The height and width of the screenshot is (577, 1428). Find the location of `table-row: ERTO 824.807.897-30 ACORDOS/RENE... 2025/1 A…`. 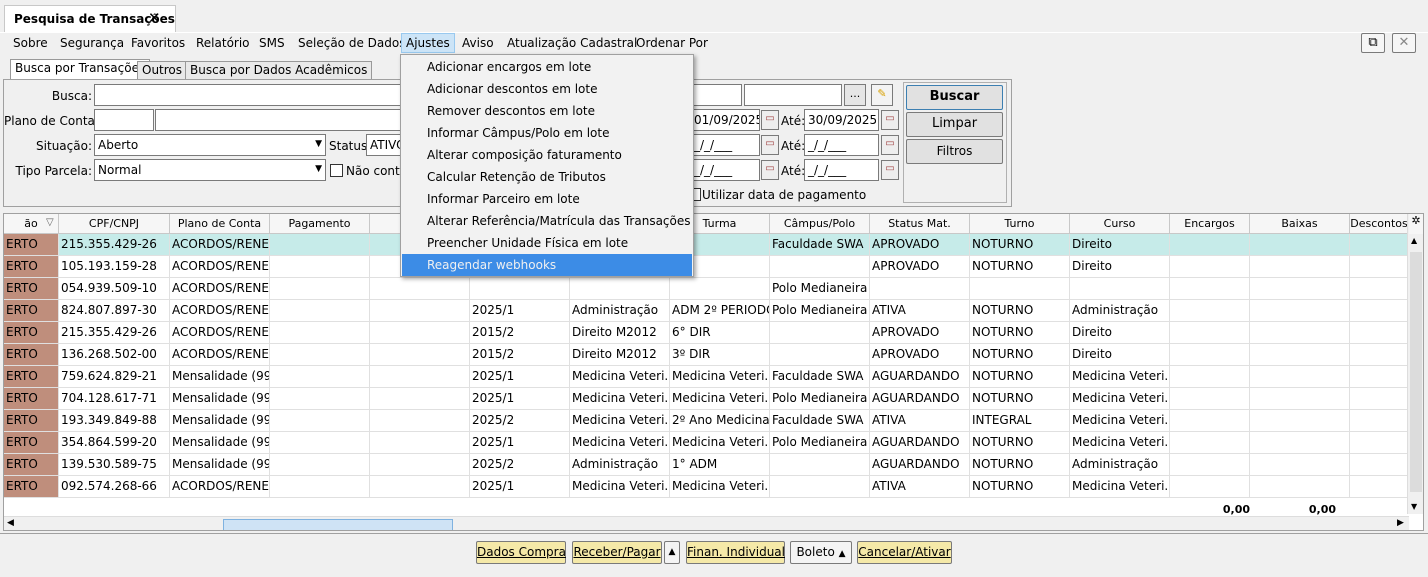

table-row: ERTO 824.807.897-30 ACORDOS/RENE... 2025/1 A… is located at coordinates (706, 311).